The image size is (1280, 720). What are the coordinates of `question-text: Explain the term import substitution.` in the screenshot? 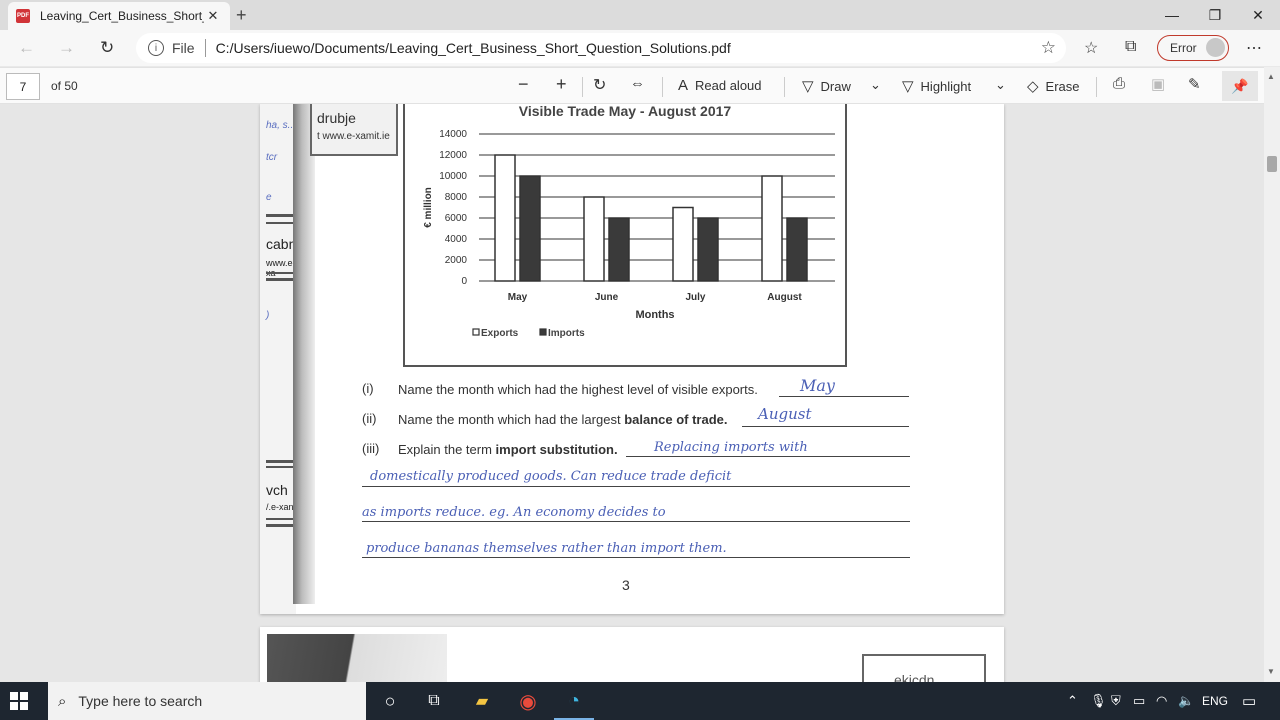 It's located at (508, 449).